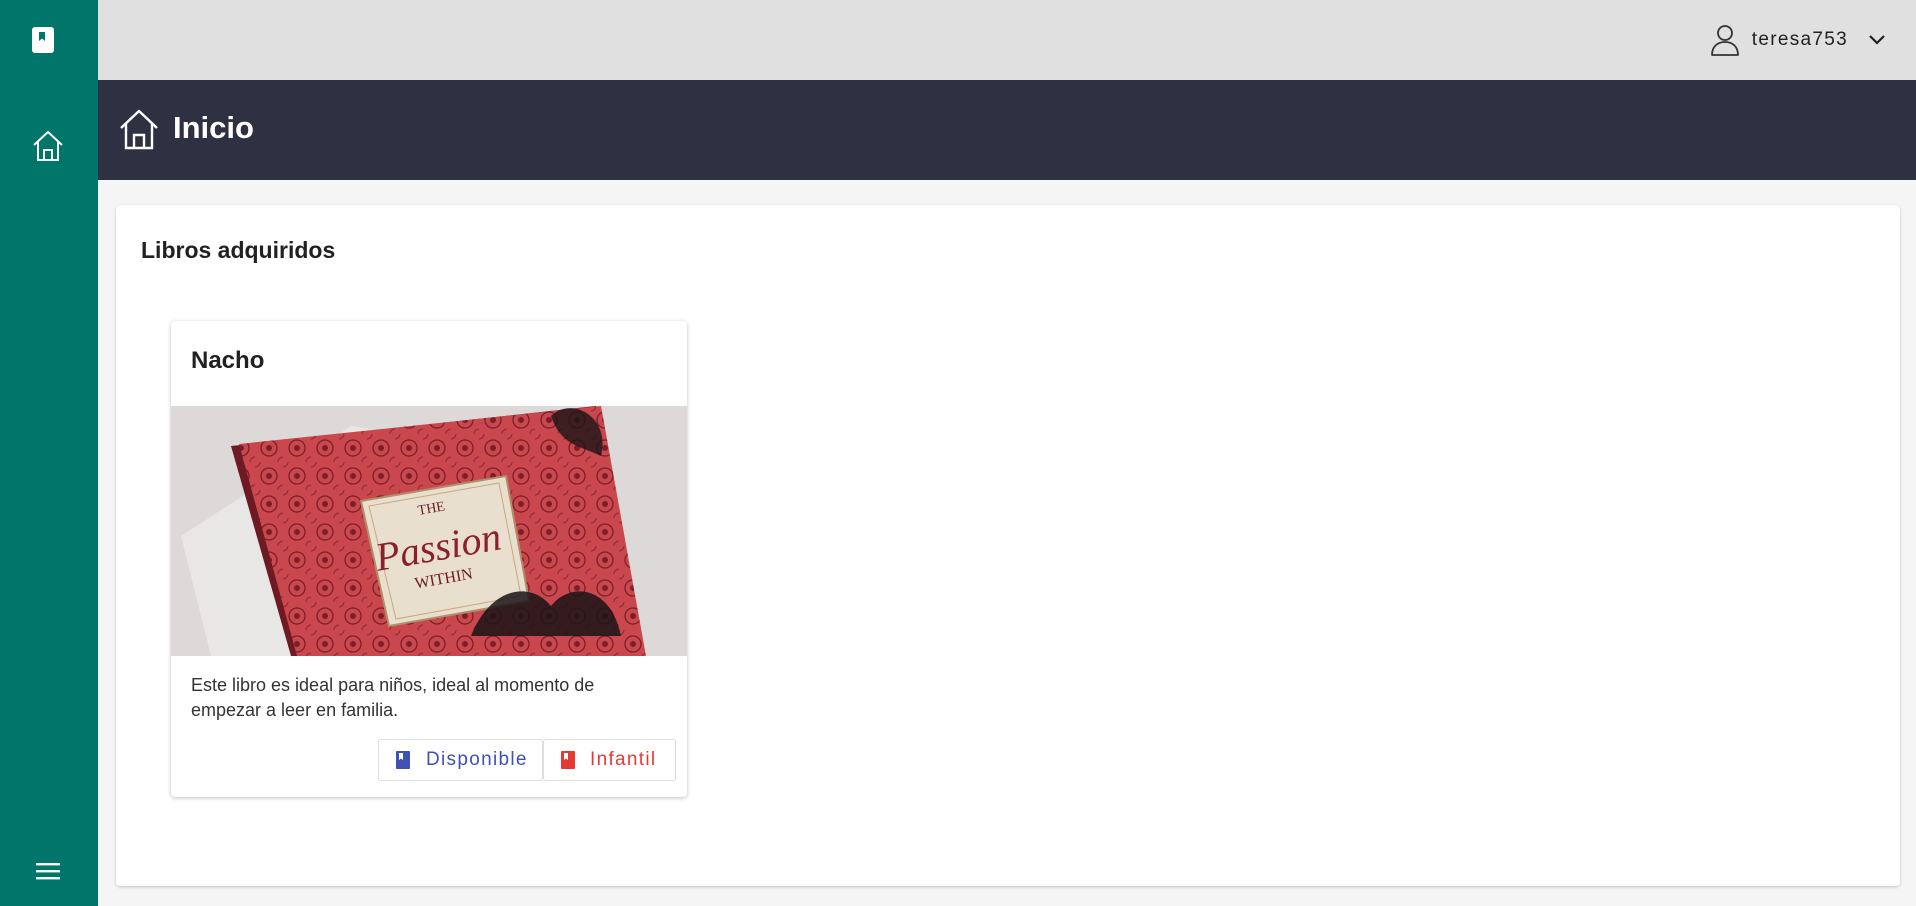 The height and width of the screenshot is (906, 1916). What do you see at coordinates (213, 127) in the screenshot?
I see `page-title: Inicio` at bounding box center [213, 127].